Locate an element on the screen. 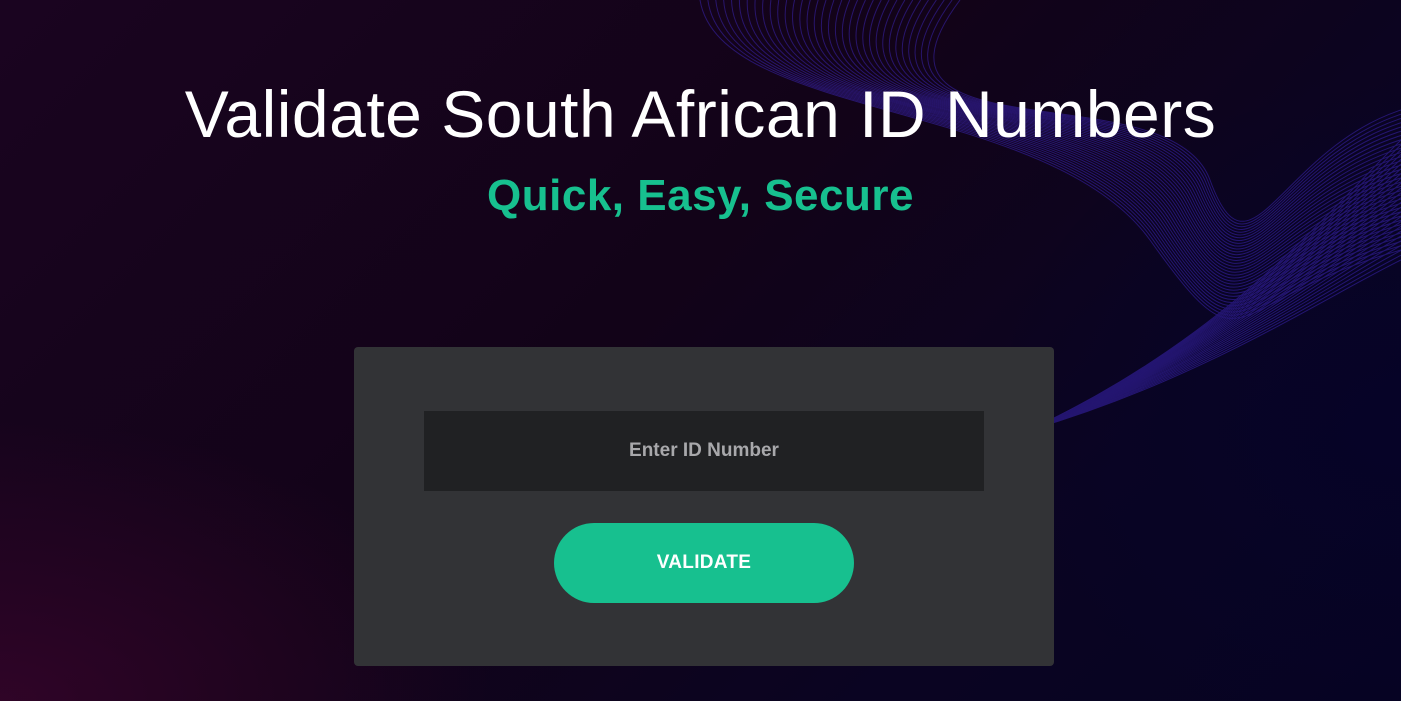 This screenshot has width=1401, height=701. id-number-input is located at coordinates (704, 451).